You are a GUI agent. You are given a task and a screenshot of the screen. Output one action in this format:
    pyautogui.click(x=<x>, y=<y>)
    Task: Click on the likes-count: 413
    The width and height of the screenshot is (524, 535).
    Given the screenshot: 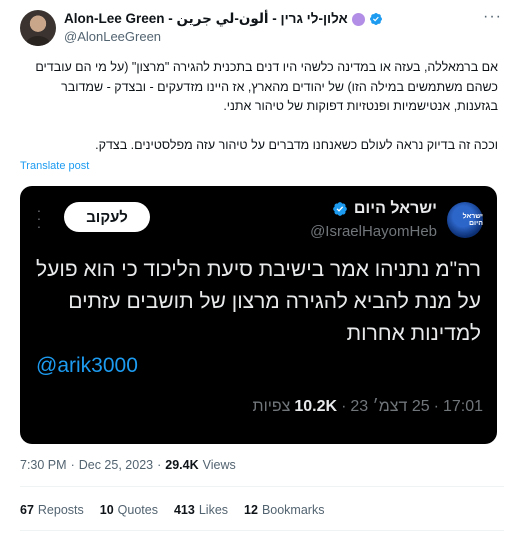 What is the action you would take?
    pyautogui.click(x=184, y=510)
    